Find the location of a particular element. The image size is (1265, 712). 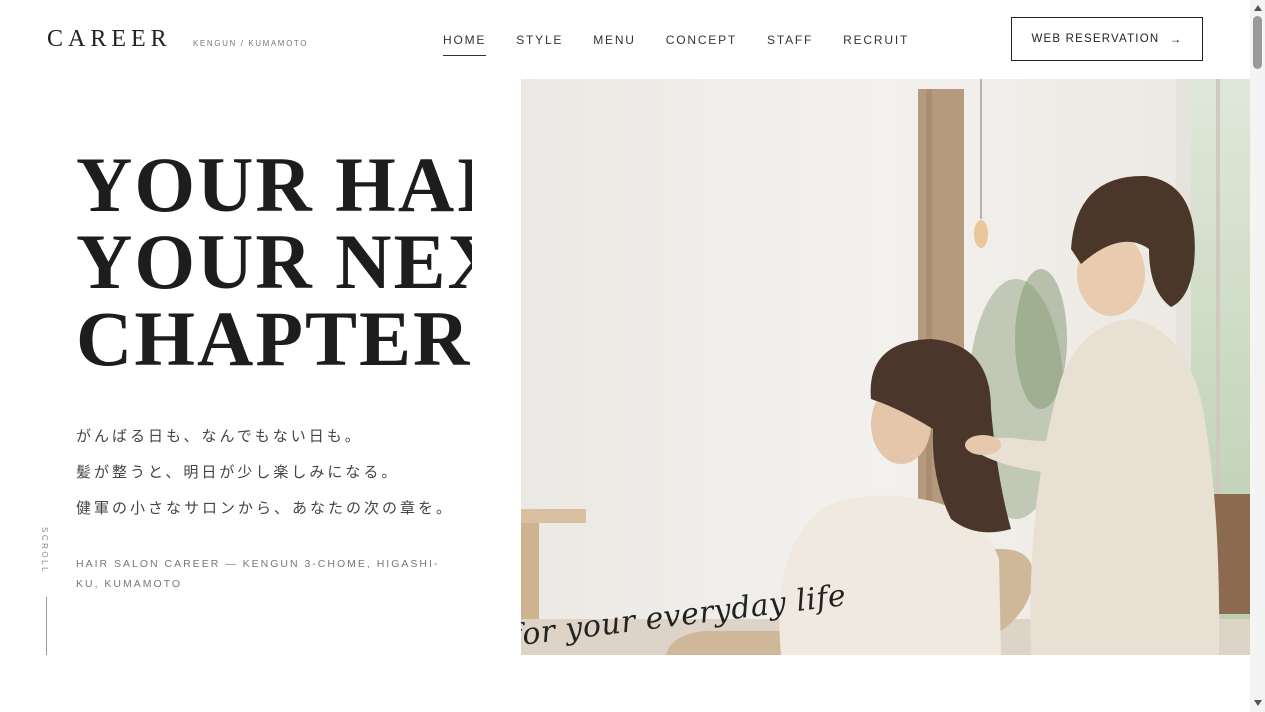

web-reservation-button: WEB RESERVATION → is located at coordinates (1107, 39).